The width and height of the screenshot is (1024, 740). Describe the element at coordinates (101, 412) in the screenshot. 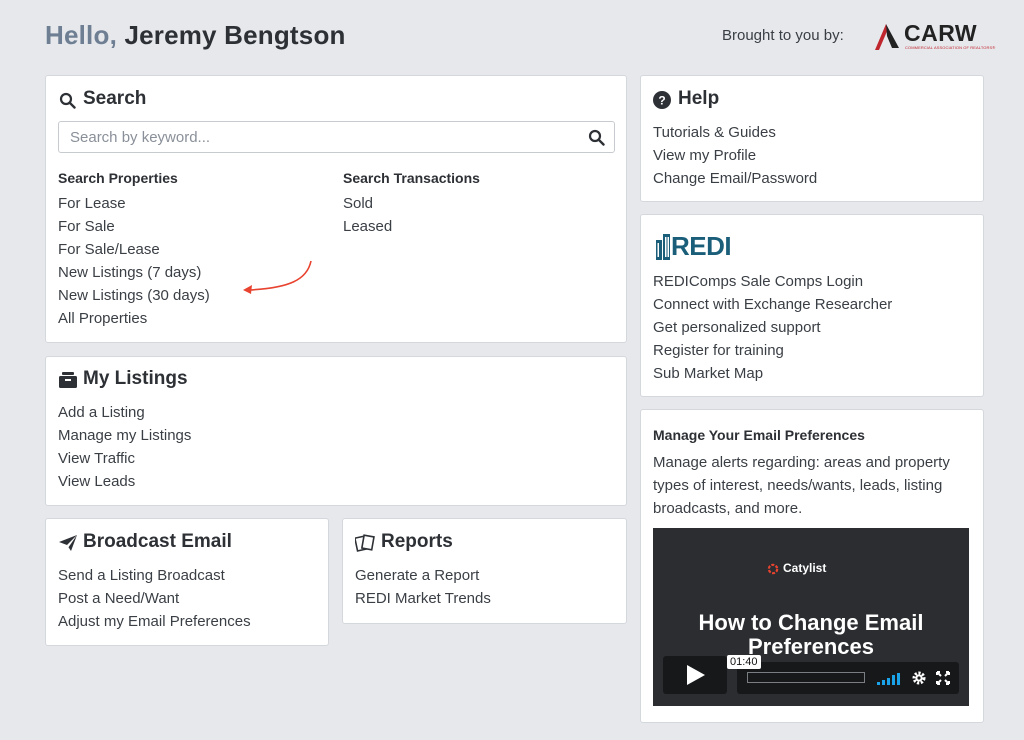

I see `link-add-listing: Add a Listing` at that location.